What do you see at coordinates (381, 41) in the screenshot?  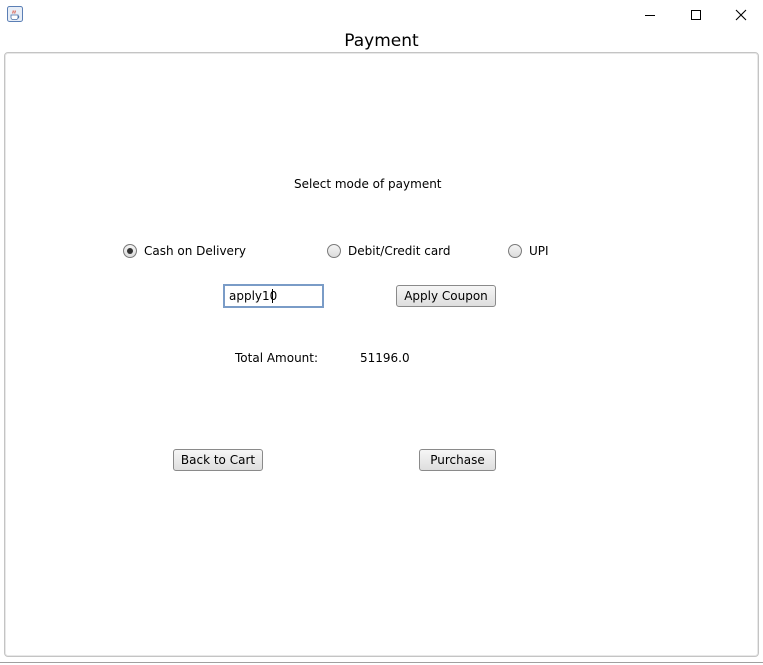 I see `frame-title: Payment` at bounding box center [381, 41].